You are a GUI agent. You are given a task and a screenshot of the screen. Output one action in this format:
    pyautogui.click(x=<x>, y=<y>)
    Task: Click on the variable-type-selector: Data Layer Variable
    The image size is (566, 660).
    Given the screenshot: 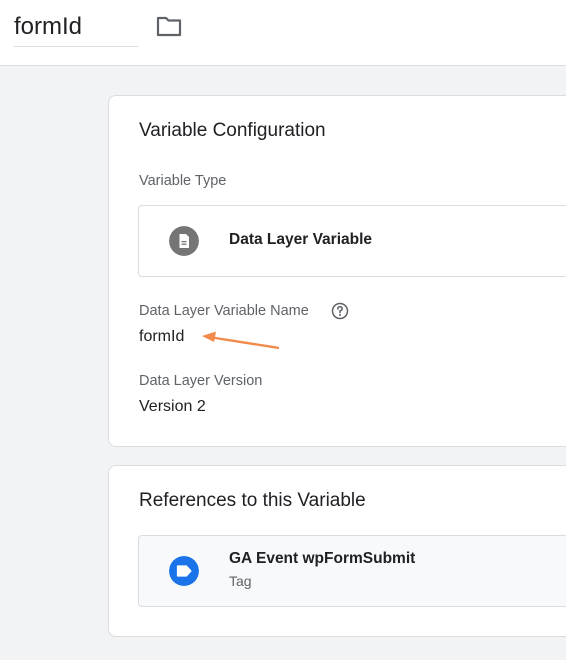 What is the action you would take?
    pyautogui.click(x=352, y=241)
    